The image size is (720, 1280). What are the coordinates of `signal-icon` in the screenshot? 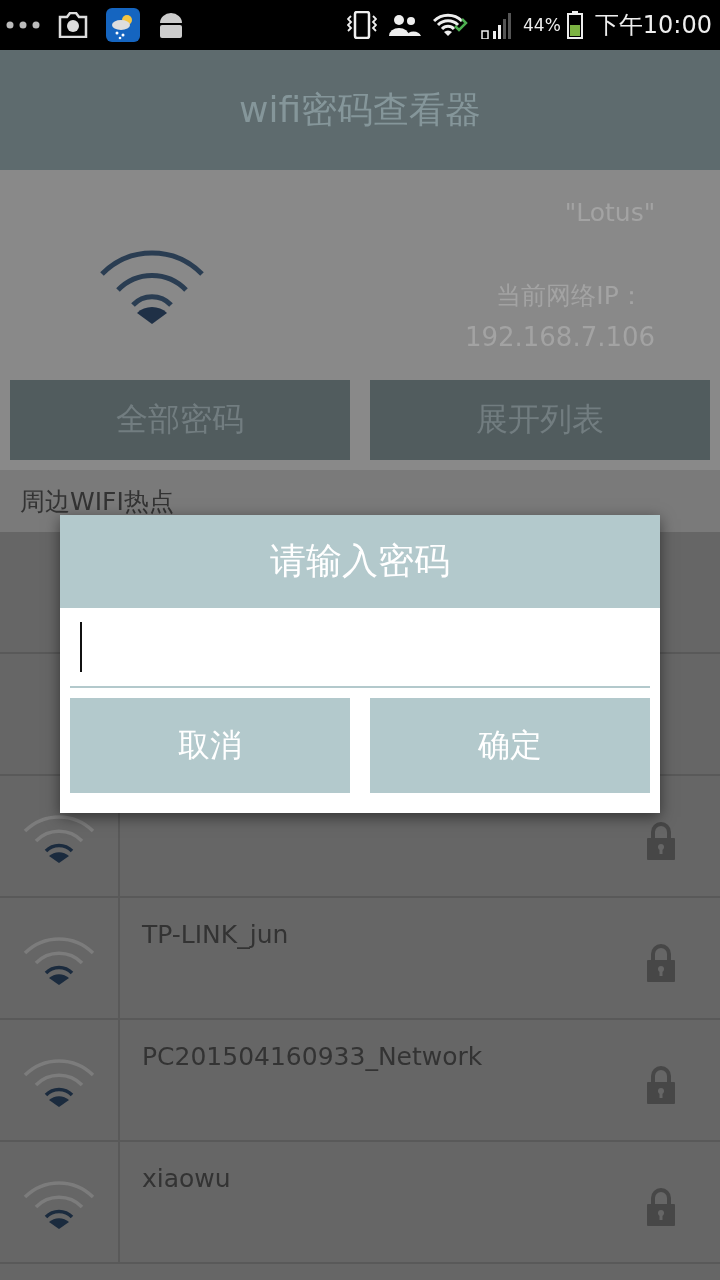 It's located at (496, 25).